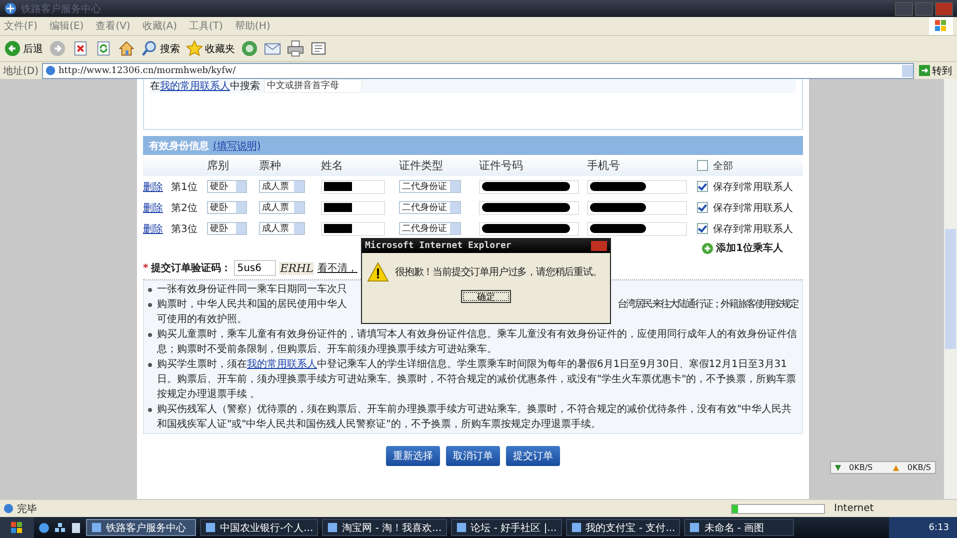 This screenshot has width=957, height=538. What do you see at coordinates (202, 319) in the screenshot?
I see `note-text: 可使用的有效护照。` at bounding box center [202, 319].